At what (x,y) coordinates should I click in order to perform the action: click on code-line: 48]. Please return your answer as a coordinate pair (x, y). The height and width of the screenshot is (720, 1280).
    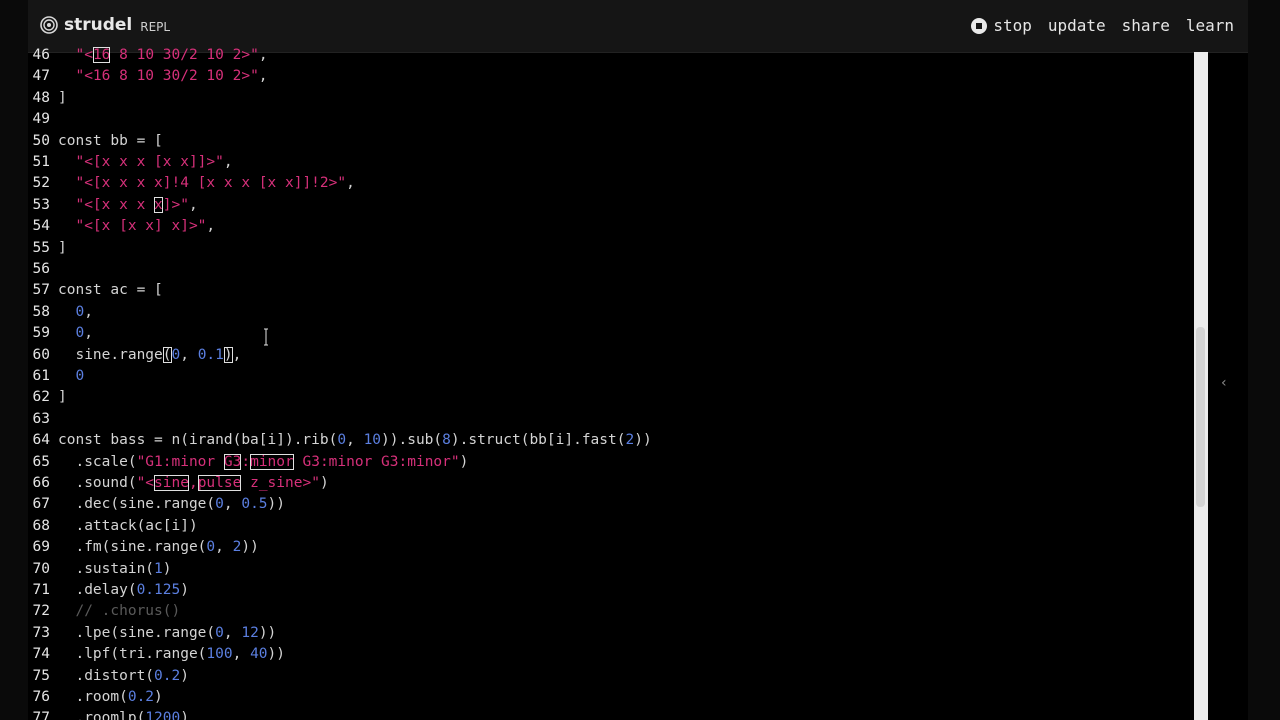
    Looking at the image, I should click on (608, 98).